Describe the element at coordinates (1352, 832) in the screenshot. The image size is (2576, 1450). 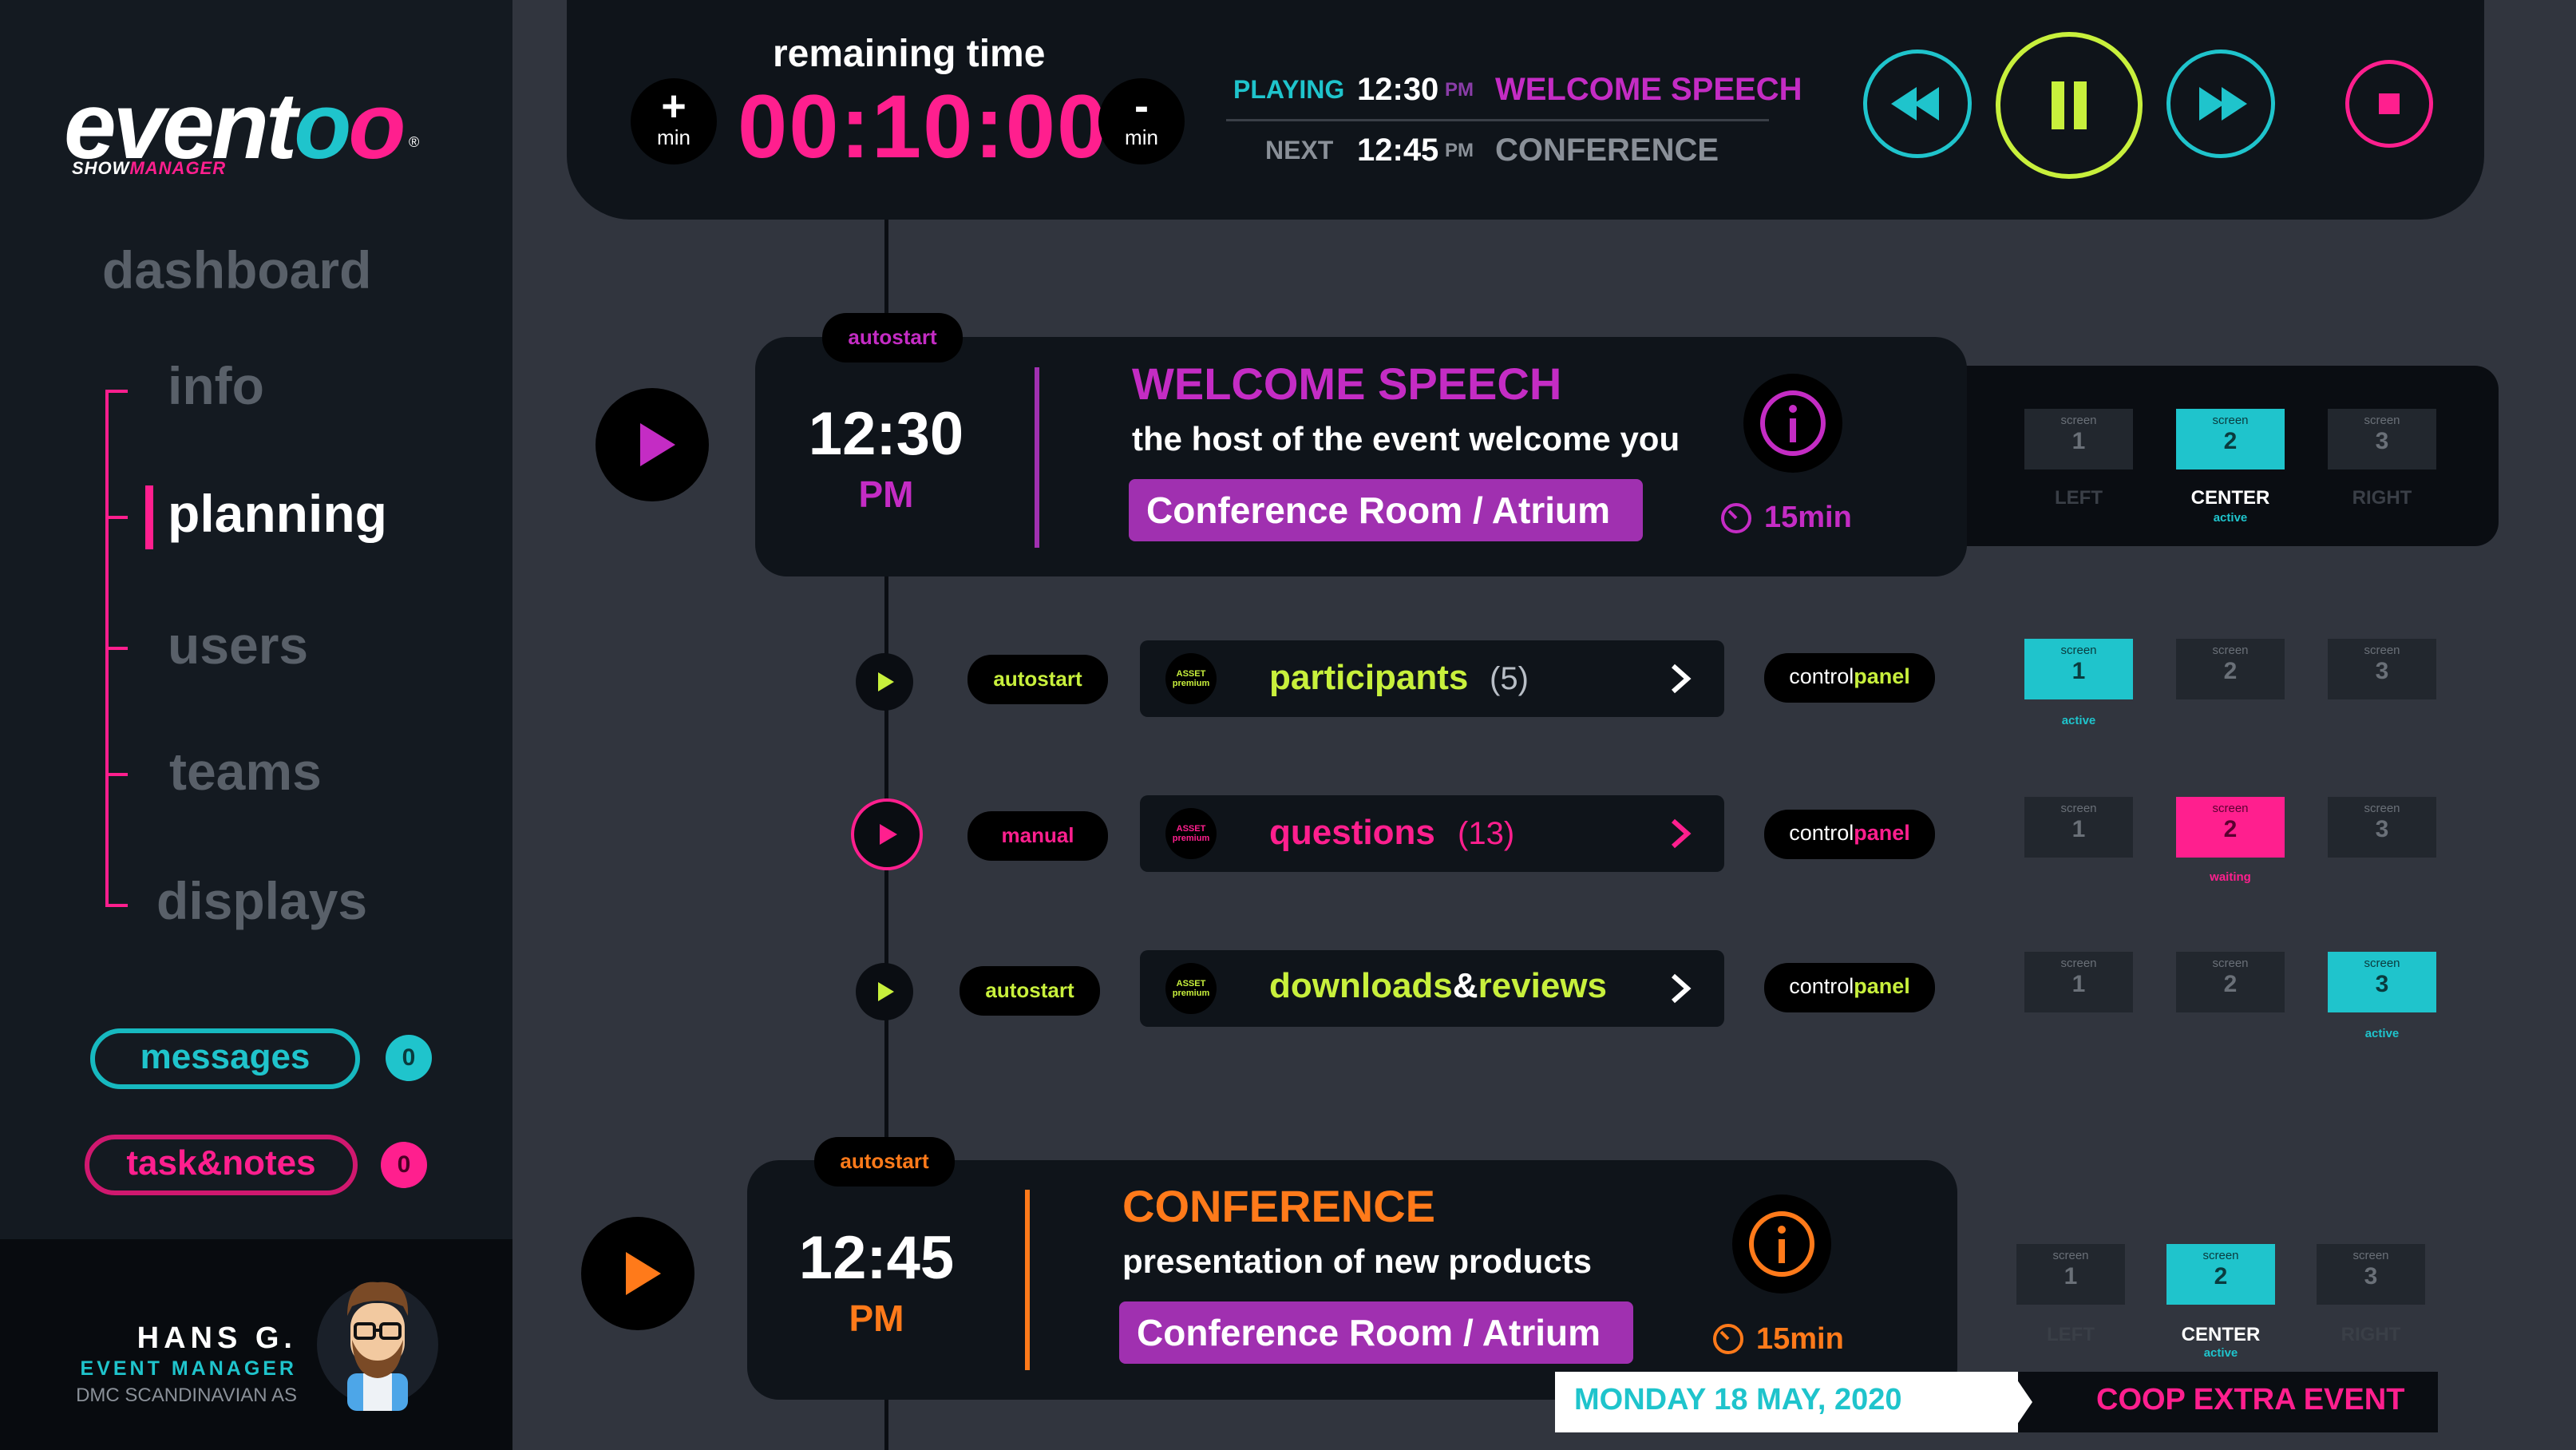
I see `asset-name: questions` at that location.